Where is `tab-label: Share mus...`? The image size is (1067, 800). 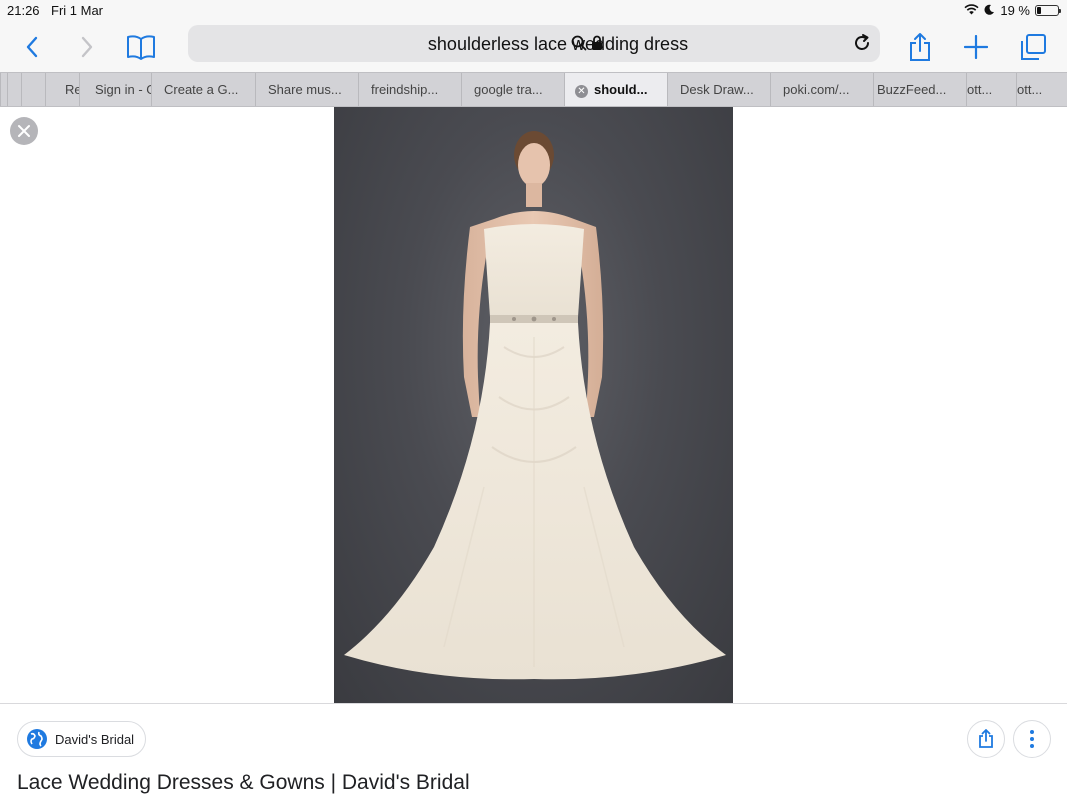 tab-label: Share mus... is located at coordinates (305, 89).